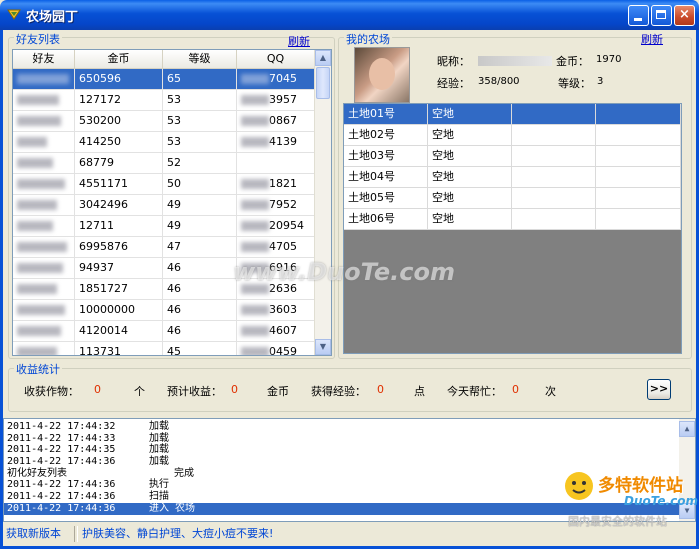 This screenshot has height=549, width=699. I want to click on plot-row: 土地01号 空地, so click(512, 114).